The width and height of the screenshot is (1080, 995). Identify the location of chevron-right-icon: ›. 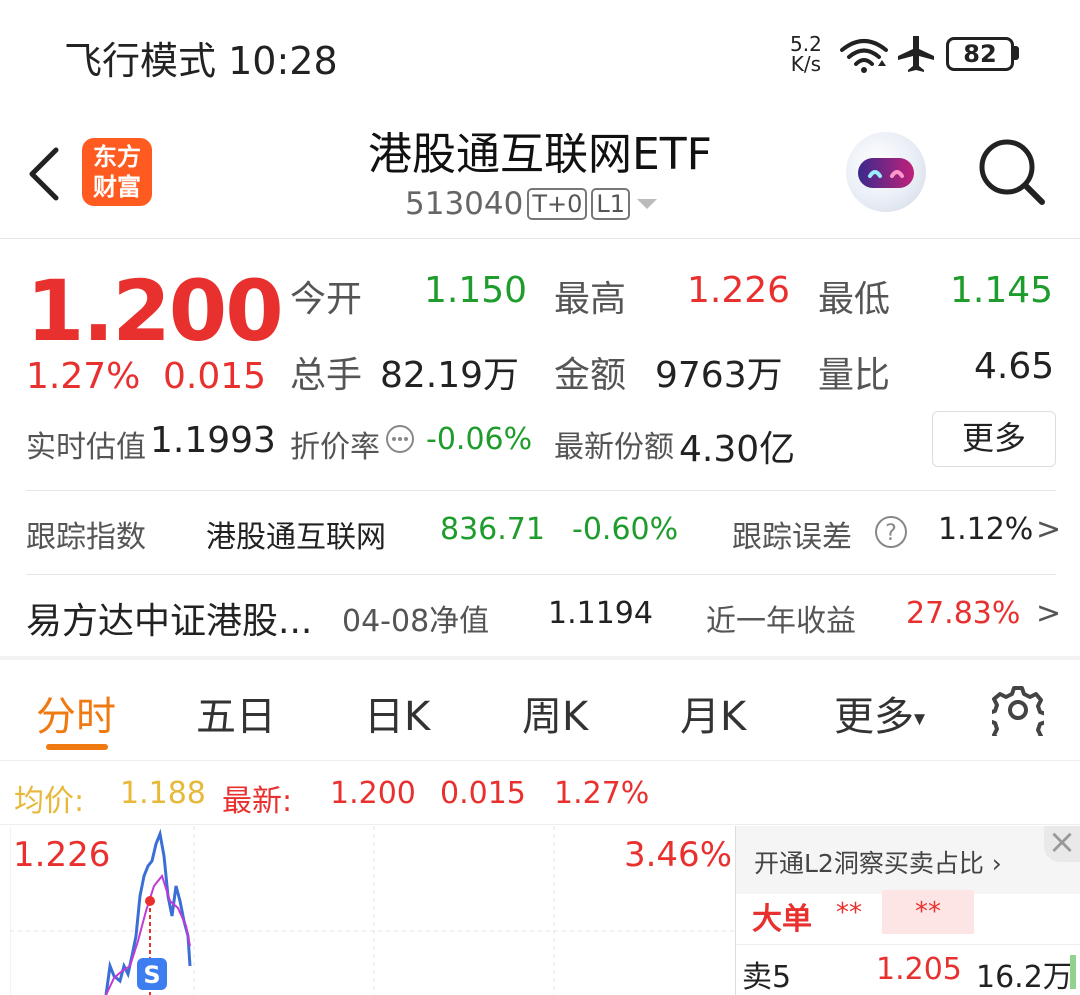
(996, 863).